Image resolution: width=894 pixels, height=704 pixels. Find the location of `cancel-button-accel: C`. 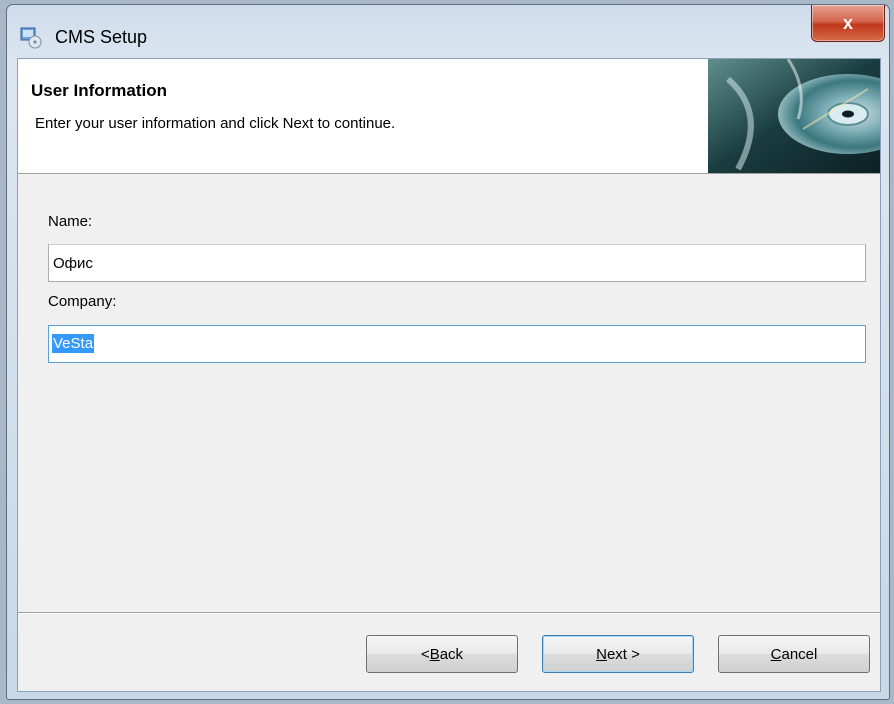

cancel-button-accel: C is located at coordinates (776, 654).